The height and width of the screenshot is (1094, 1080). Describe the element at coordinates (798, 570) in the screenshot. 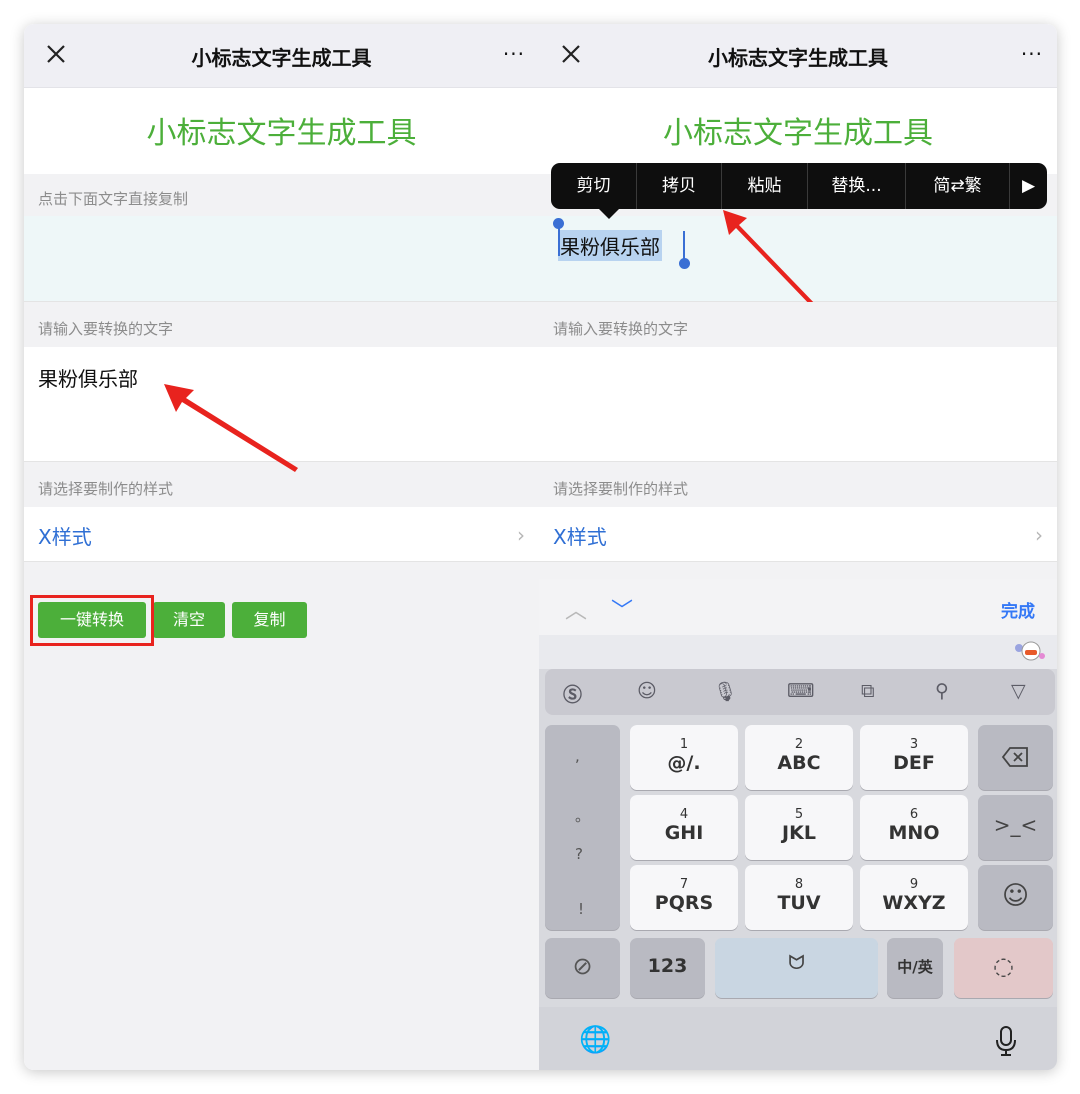

I see `lower-background` at that location.